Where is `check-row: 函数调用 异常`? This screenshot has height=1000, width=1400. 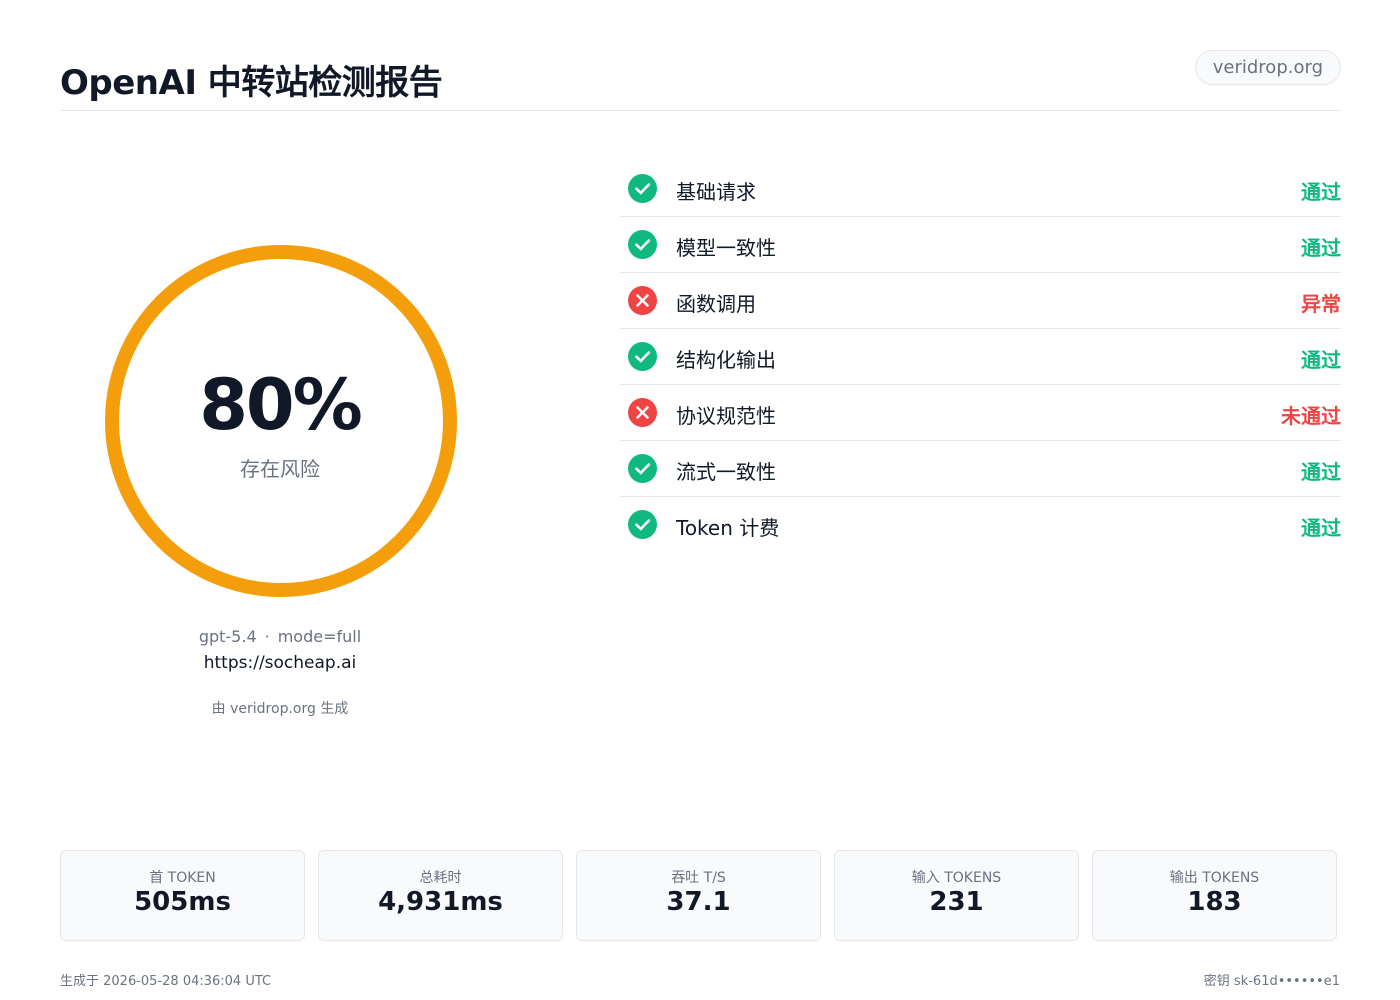 check-row: 函数调用 异常 is located at coordinates (980, 301).